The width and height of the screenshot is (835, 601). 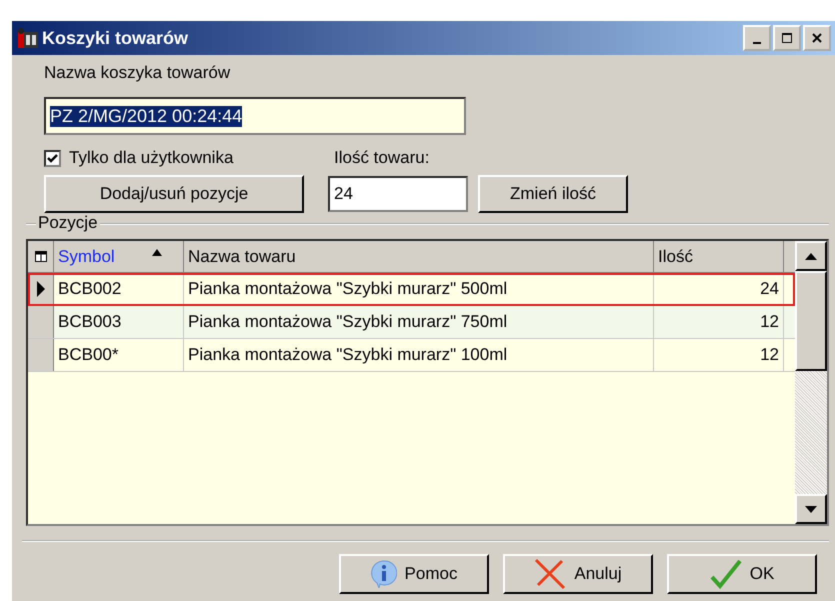 I want to click on info-icon, so click(x=383, y=574).